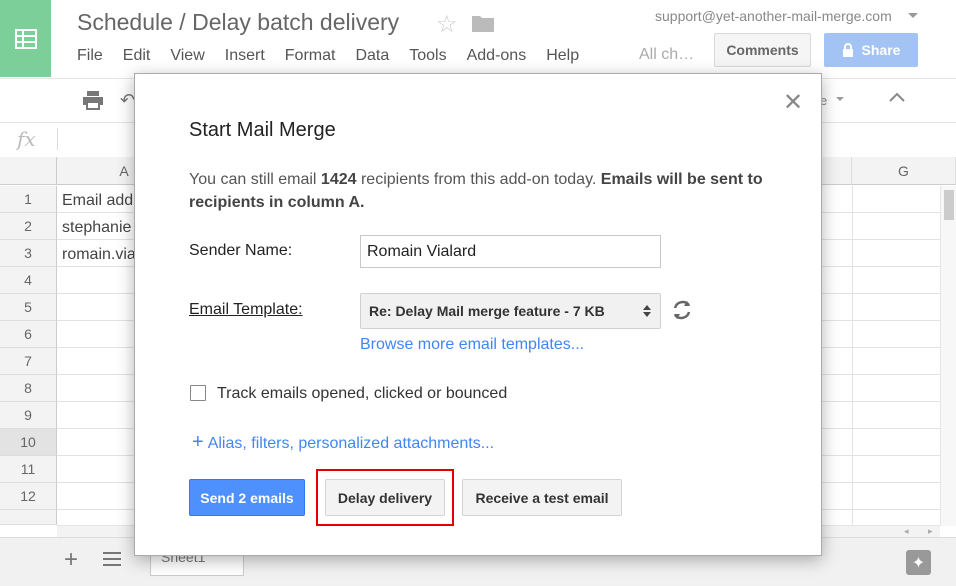 The image size is (956, 586). I want to click on highlight-annotation, so click(385, 497).